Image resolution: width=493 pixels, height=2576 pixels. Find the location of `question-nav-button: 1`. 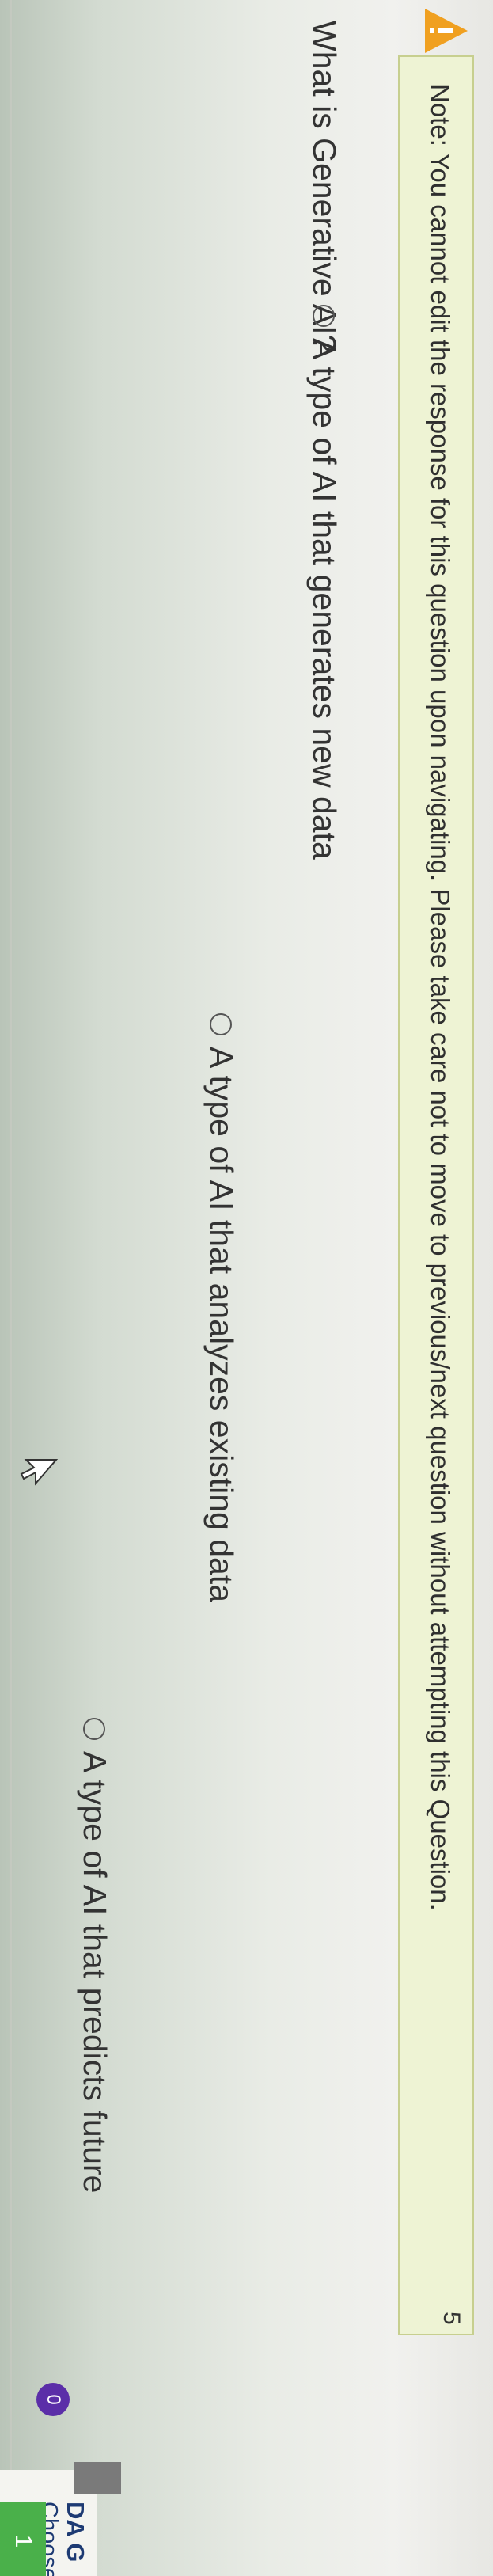

question-nav-button: 1 is located at coordinates (23, 2539).